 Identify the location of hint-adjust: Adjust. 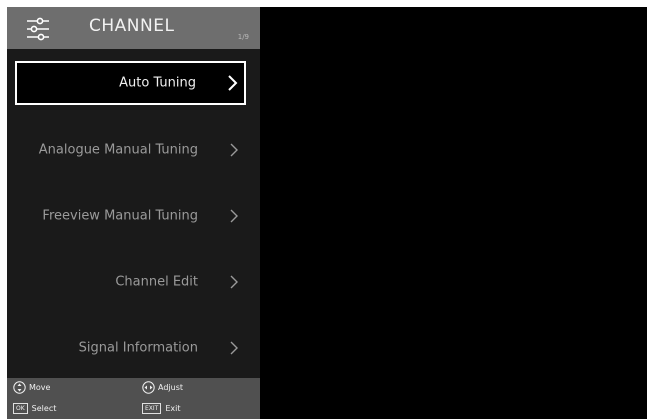
(162, 387).